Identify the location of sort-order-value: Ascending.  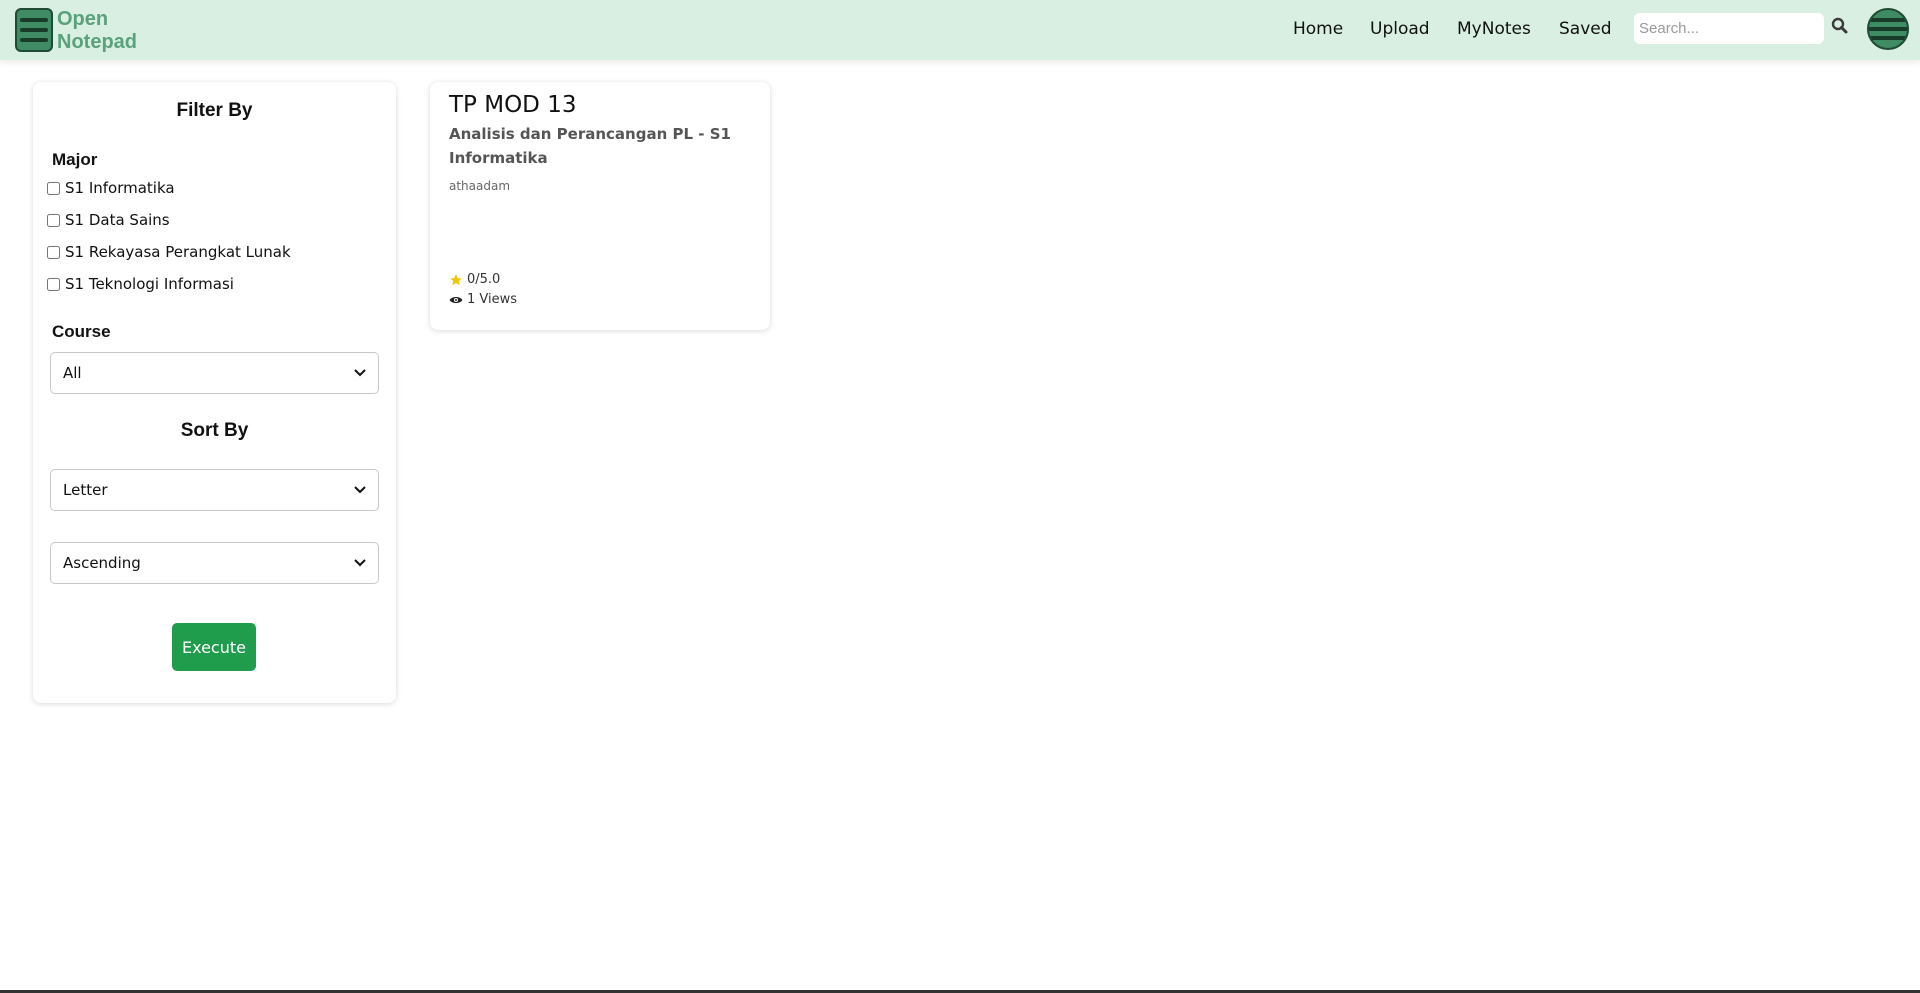
(102, 563).